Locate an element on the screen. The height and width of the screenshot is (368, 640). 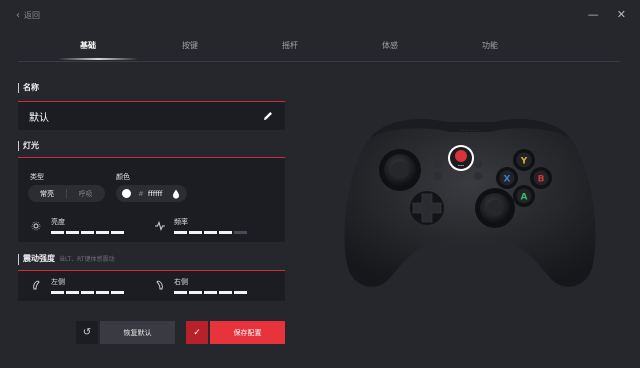
brightness-label: 亮度 is located at coordinates (58, 222).